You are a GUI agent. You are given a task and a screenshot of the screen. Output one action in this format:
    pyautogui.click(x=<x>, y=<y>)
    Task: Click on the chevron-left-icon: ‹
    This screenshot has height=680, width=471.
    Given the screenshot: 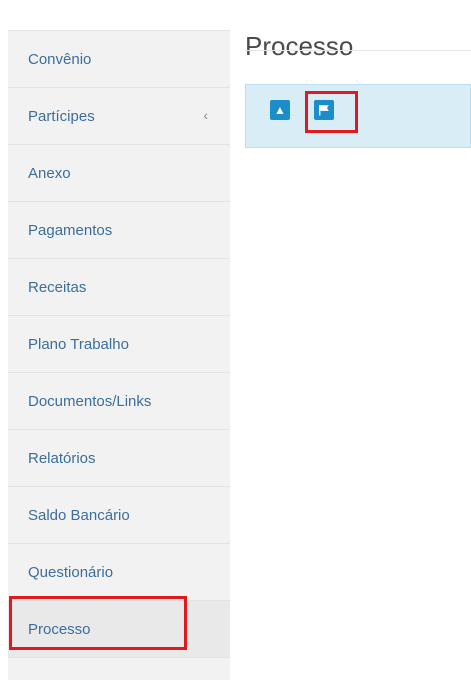 What is the action you would take?
    pyautogui.click(x=205, y=115)
    